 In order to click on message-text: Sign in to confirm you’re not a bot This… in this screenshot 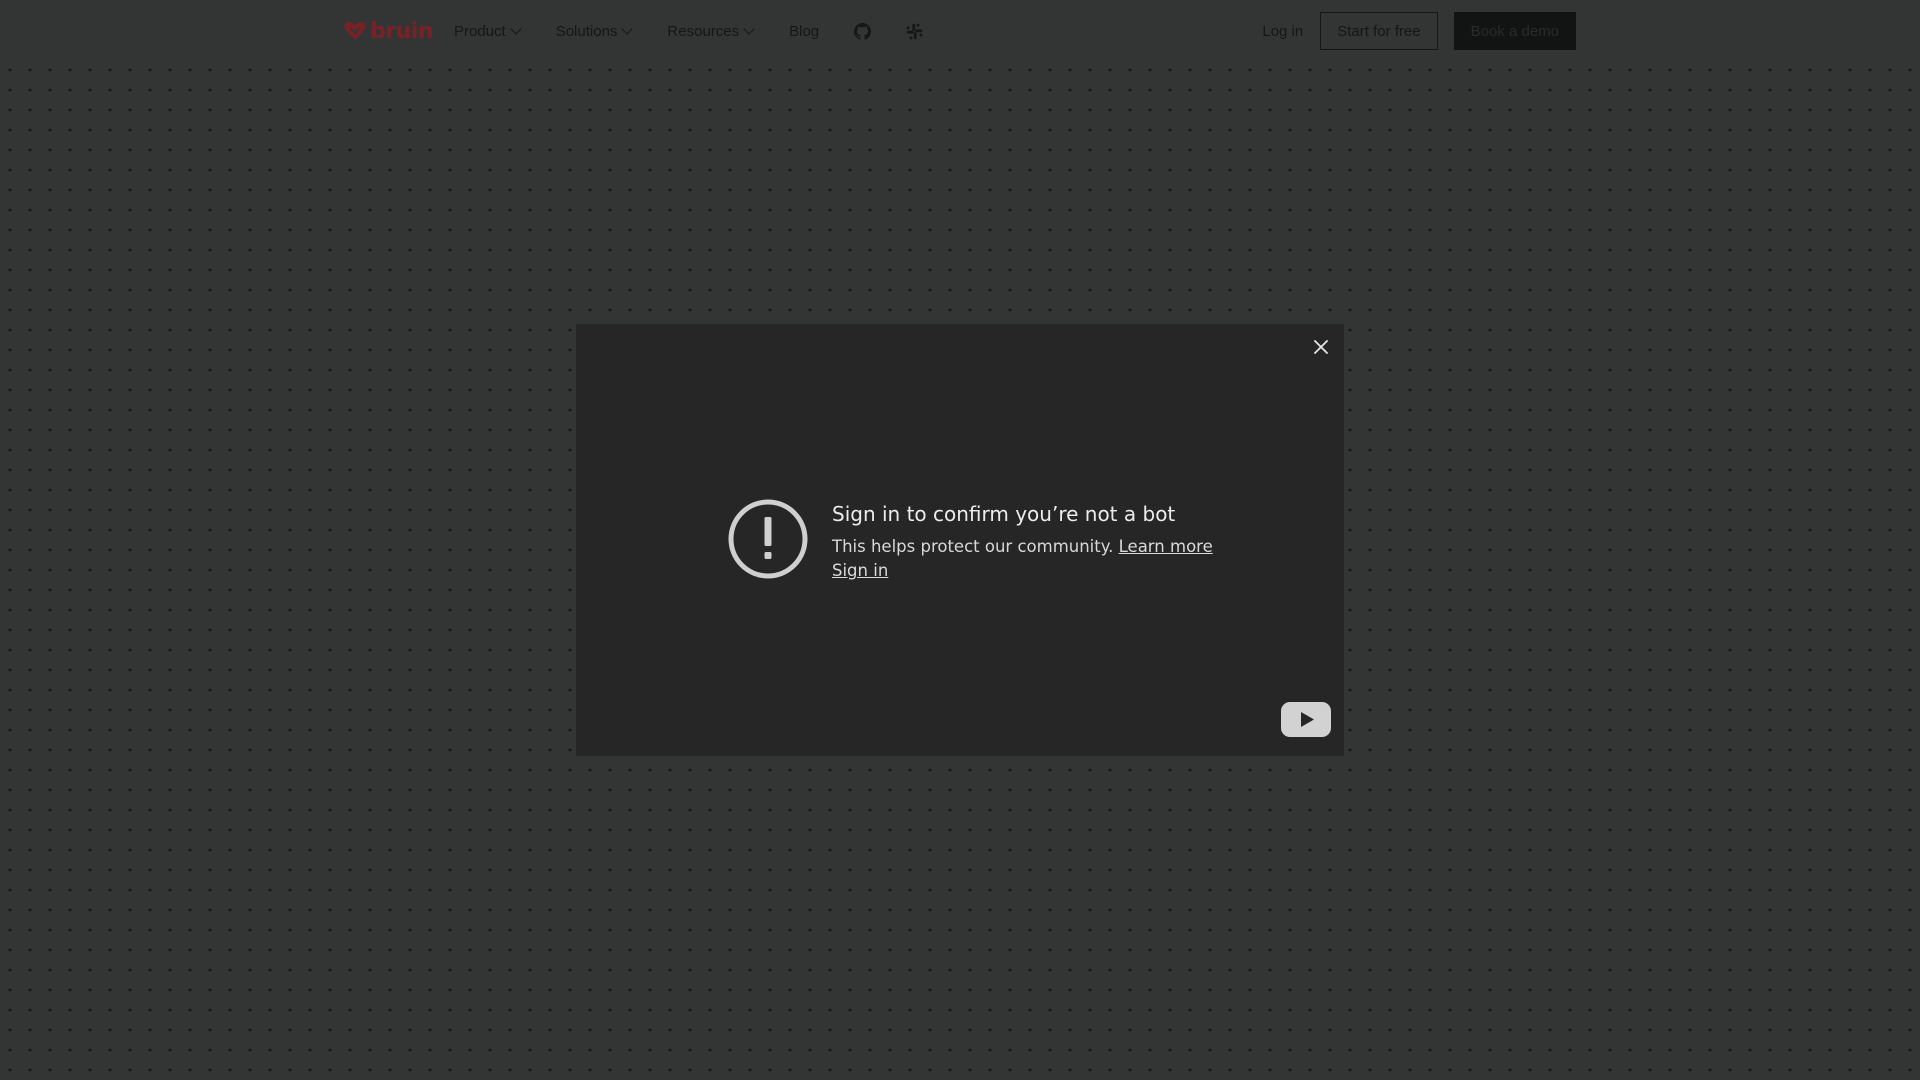, I will do `click(1022, 541)`.